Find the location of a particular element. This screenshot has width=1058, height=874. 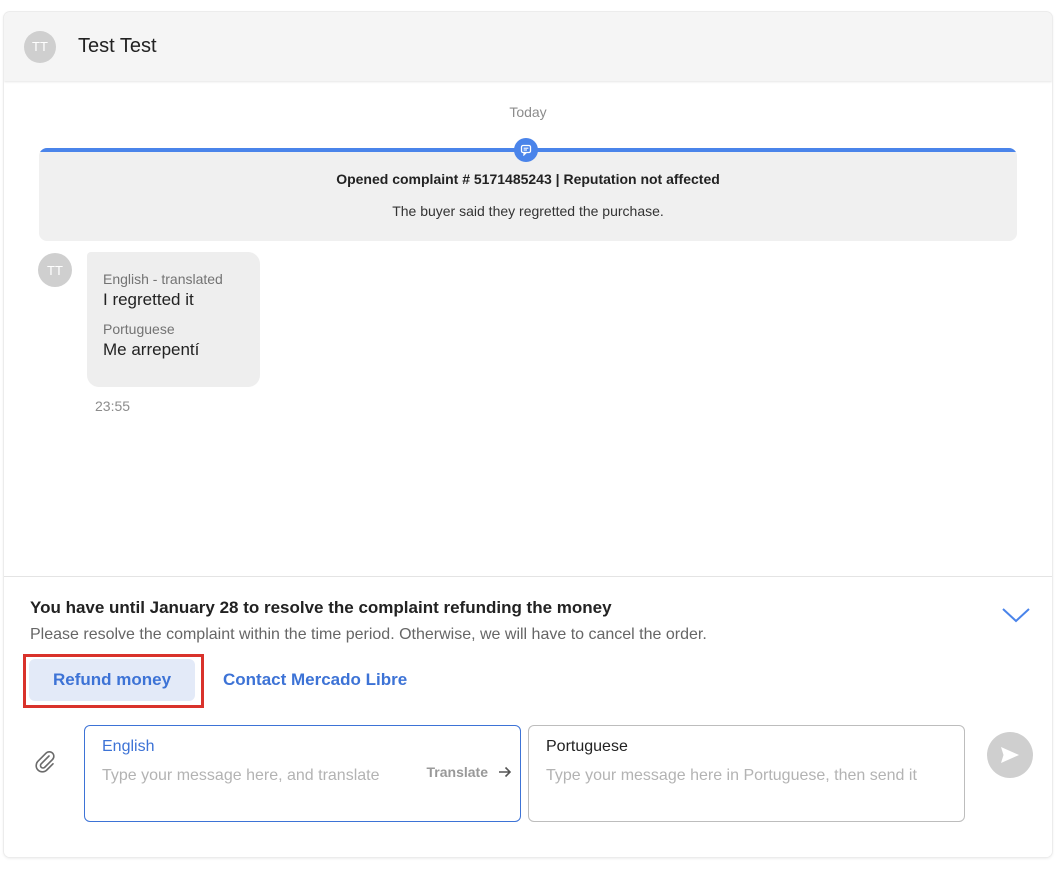

contact-avatar: TT is located at coordinates (40, 46).